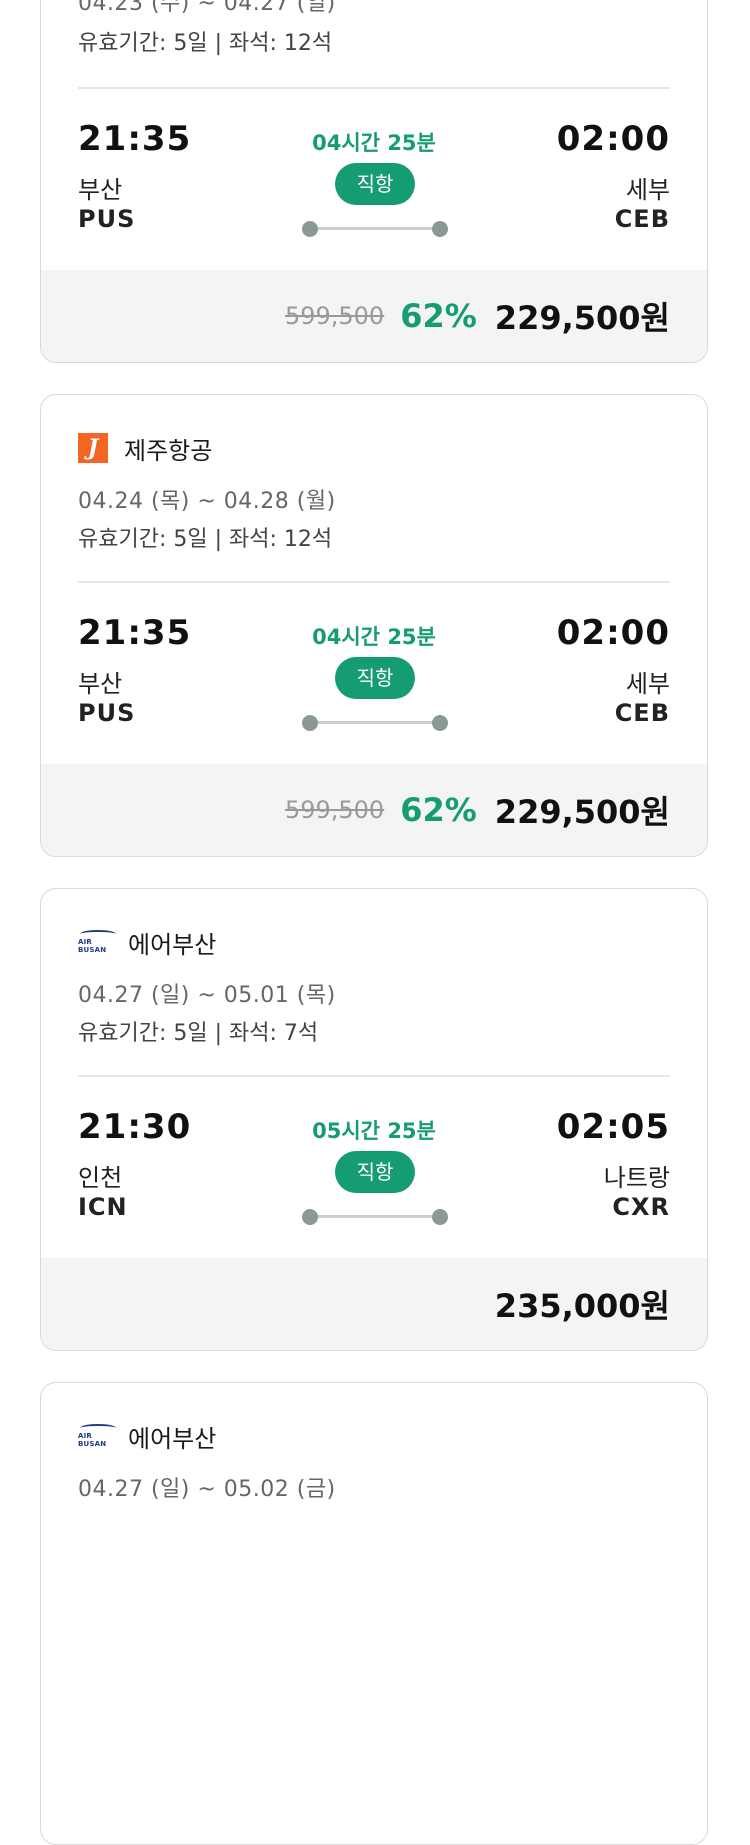 The width and height of the screenshot is (750, 1845). What do you see at coordinates (641, 1207) in the screenshot?
I see `arrival-code: CXR` at bounding box center [641, 1207].